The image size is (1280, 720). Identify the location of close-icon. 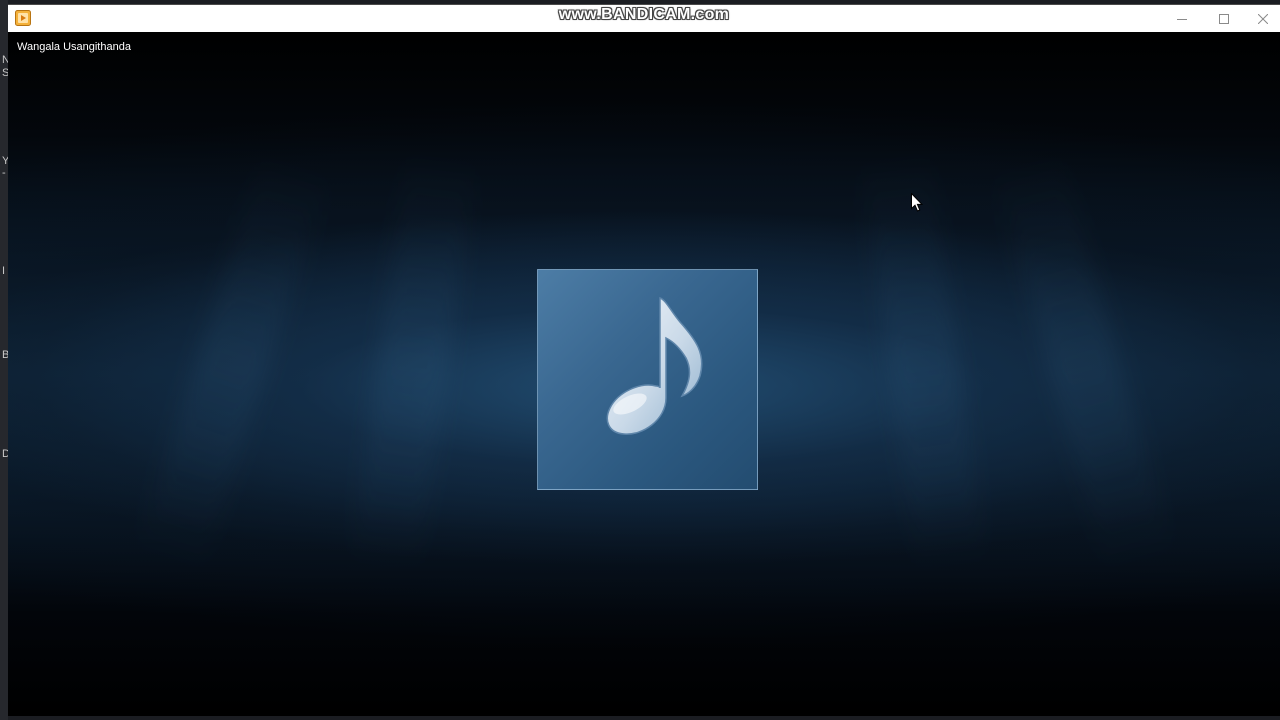
(1262, 18).